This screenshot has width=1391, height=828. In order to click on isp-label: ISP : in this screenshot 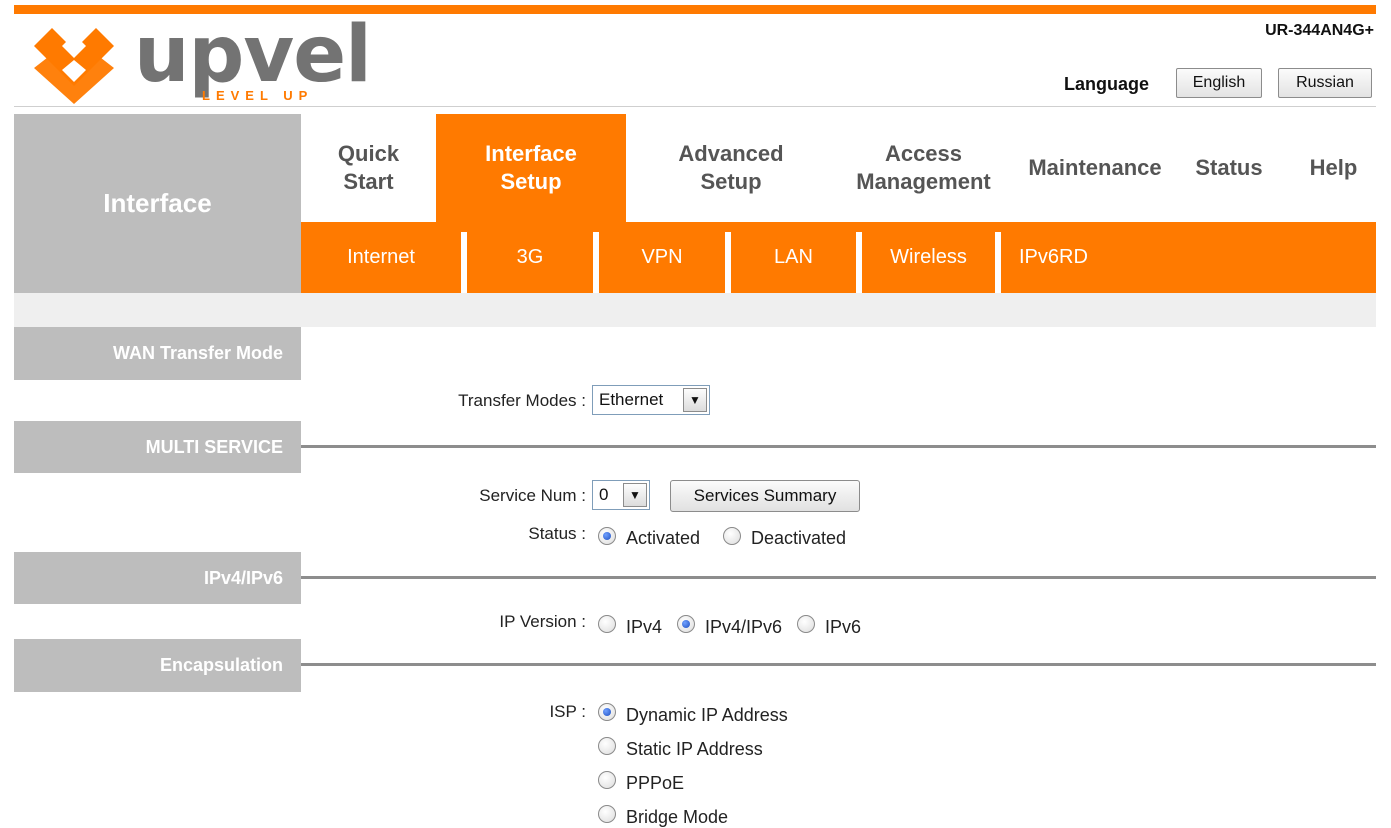, I will do `click(567, 711)`.